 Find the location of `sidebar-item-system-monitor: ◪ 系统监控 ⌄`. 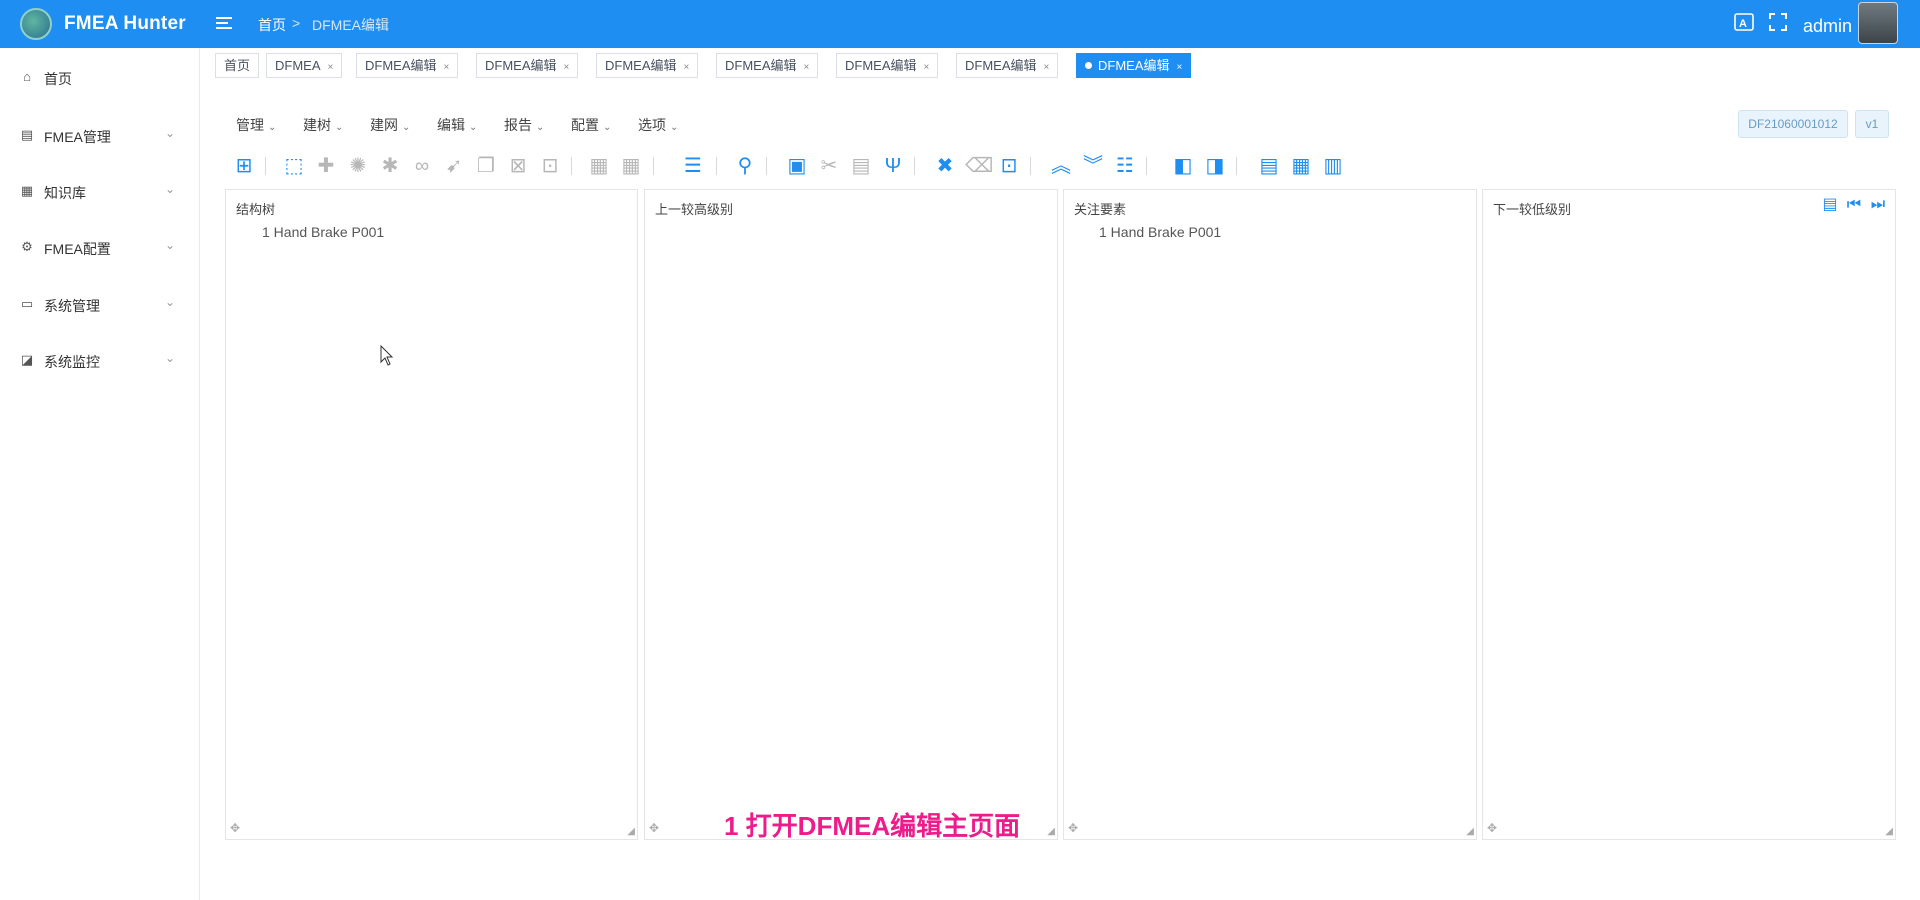

sidebar-item-system-monitor: ◪ 系统监控 ⌄ is located at coordinates (100, 360).